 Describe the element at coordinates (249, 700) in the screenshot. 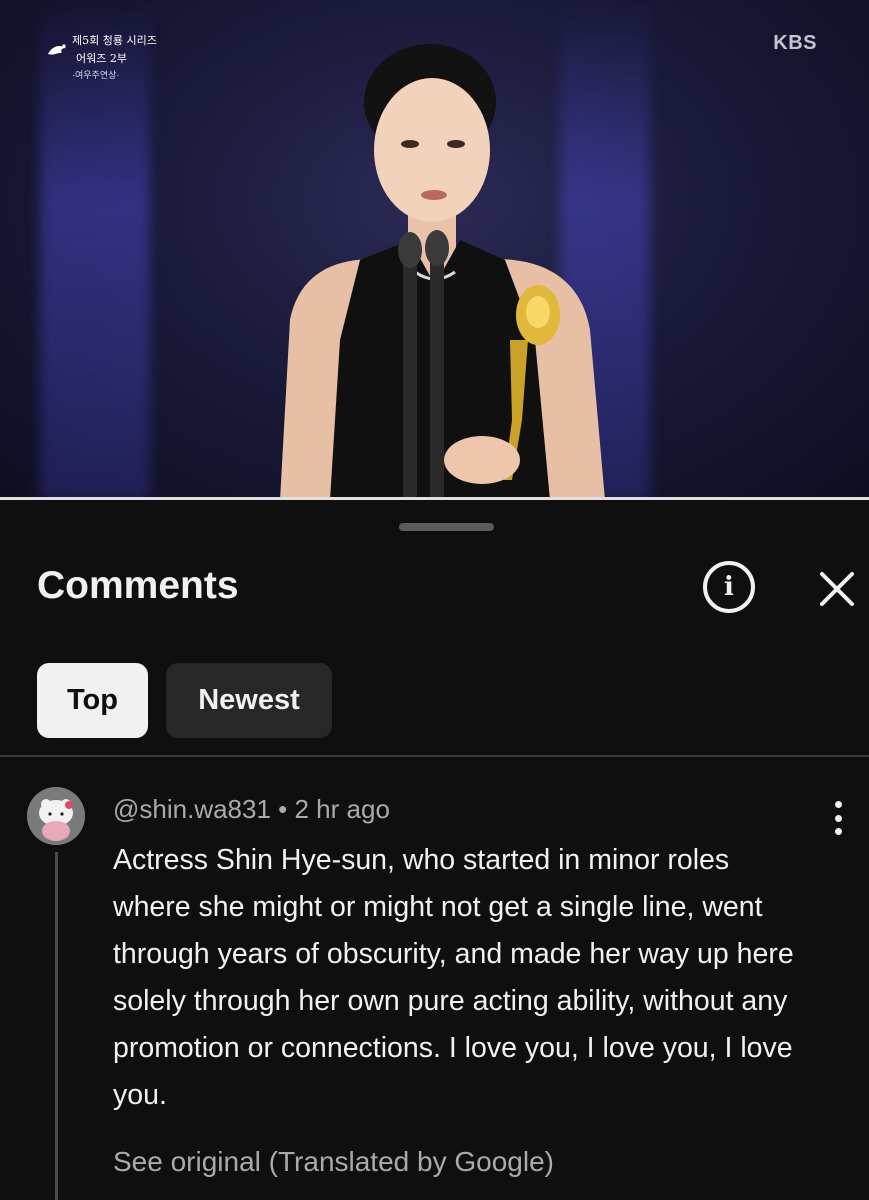

I see `sort-chip-newest: Newest` at that location.